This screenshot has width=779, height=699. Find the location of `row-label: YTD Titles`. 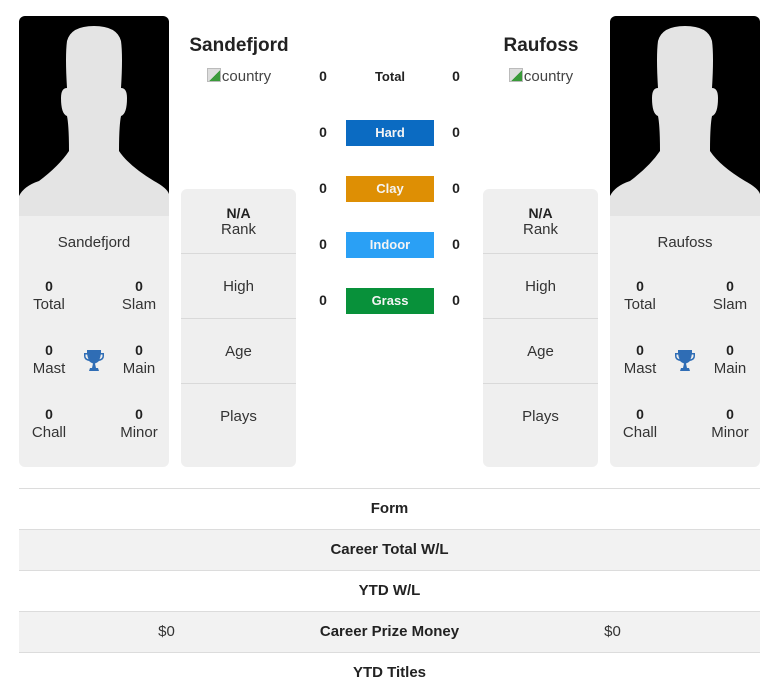

row-label: YTD Titles is located at coordinates (389, 672).